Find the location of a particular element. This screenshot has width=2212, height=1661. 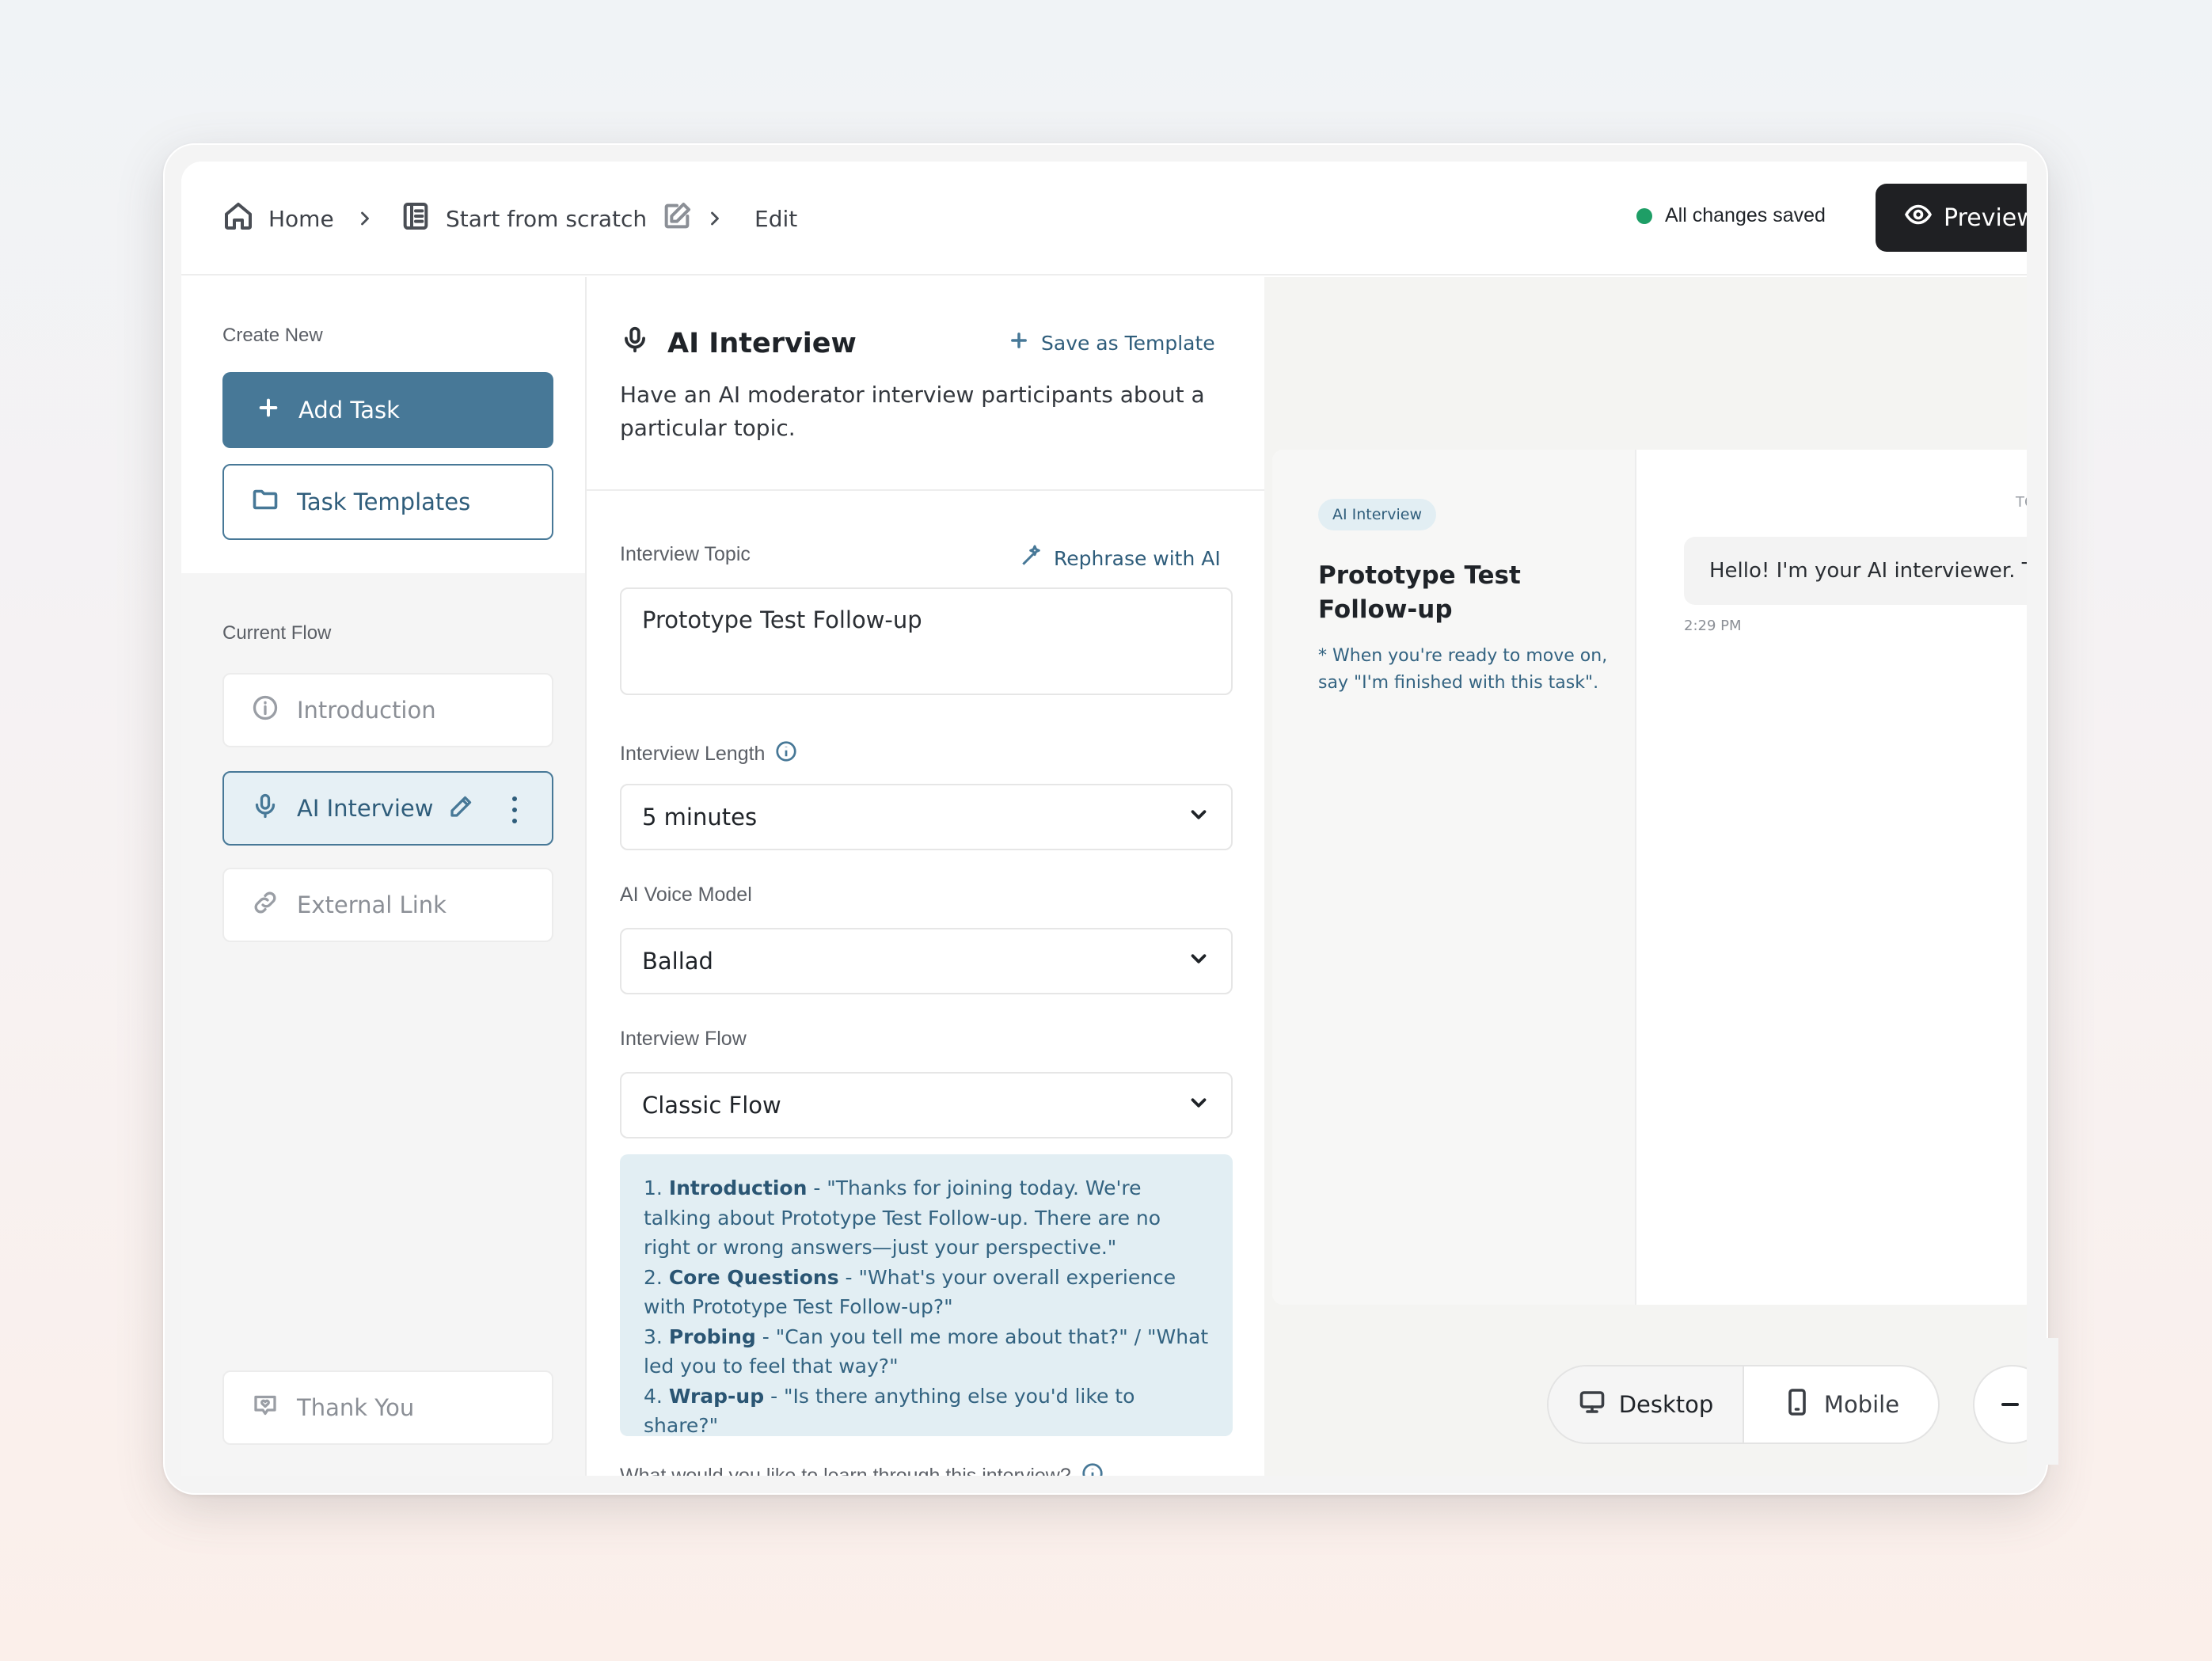

breadcrumb-project: Start from scratch is located at coordinates (546, 219).